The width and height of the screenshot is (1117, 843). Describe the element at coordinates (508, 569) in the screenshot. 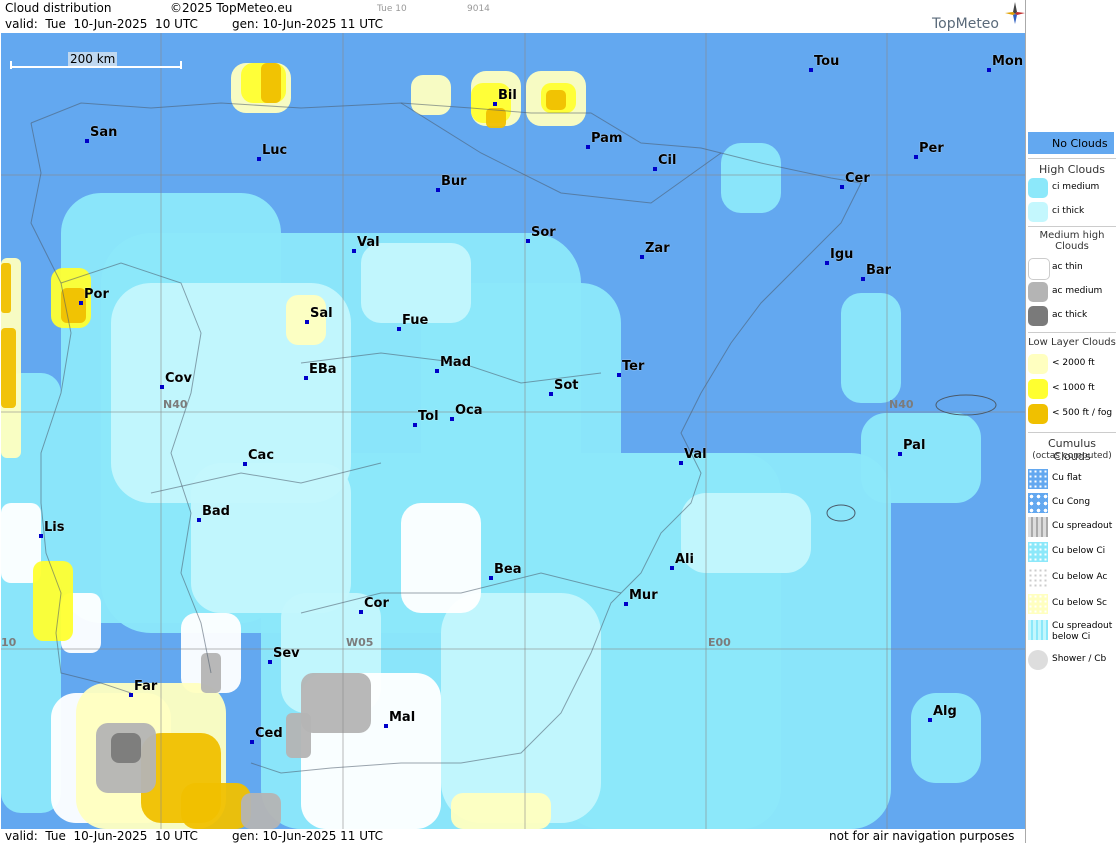

I see `city-label: Bea` at that location.